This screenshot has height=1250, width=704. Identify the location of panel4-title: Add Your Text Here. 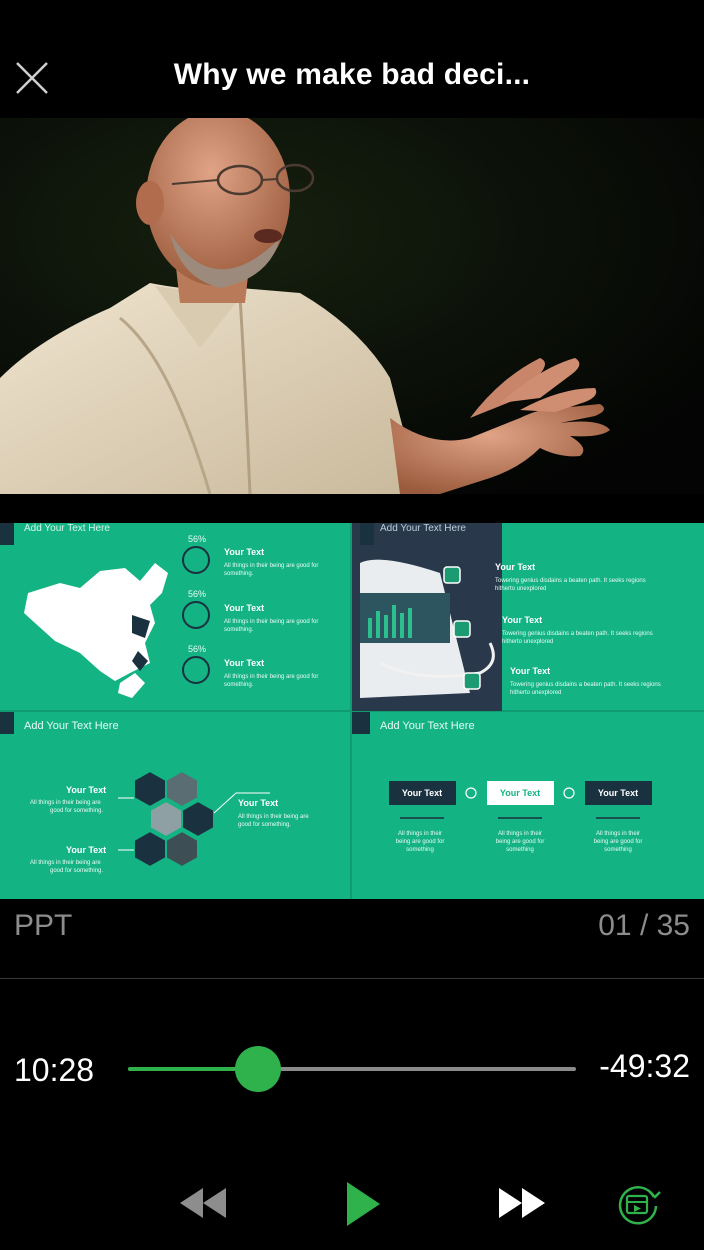
(427, 726).